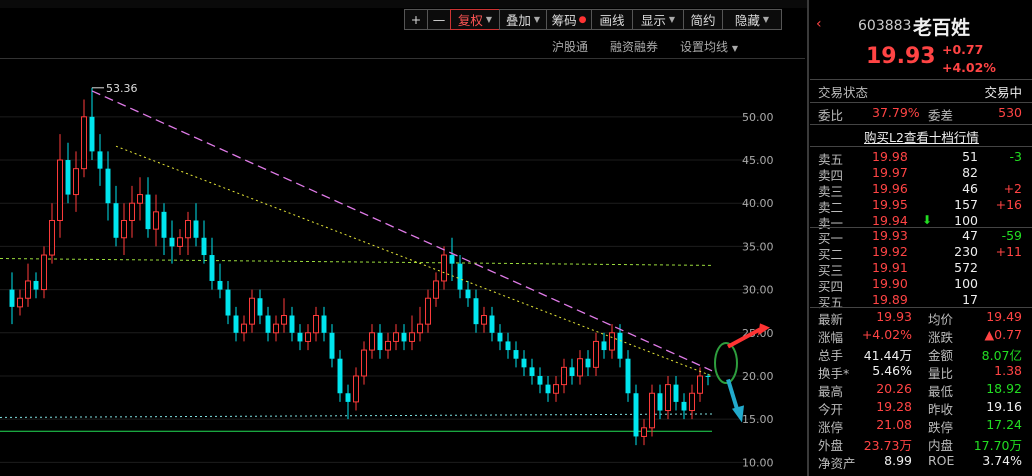 This screenshot has height=476, width=1032. What do you see at coordinates (921, 237) in the screenshot?
I see `bid-row: 买一 19.93 47 -59` at bounding box center [921, 237].